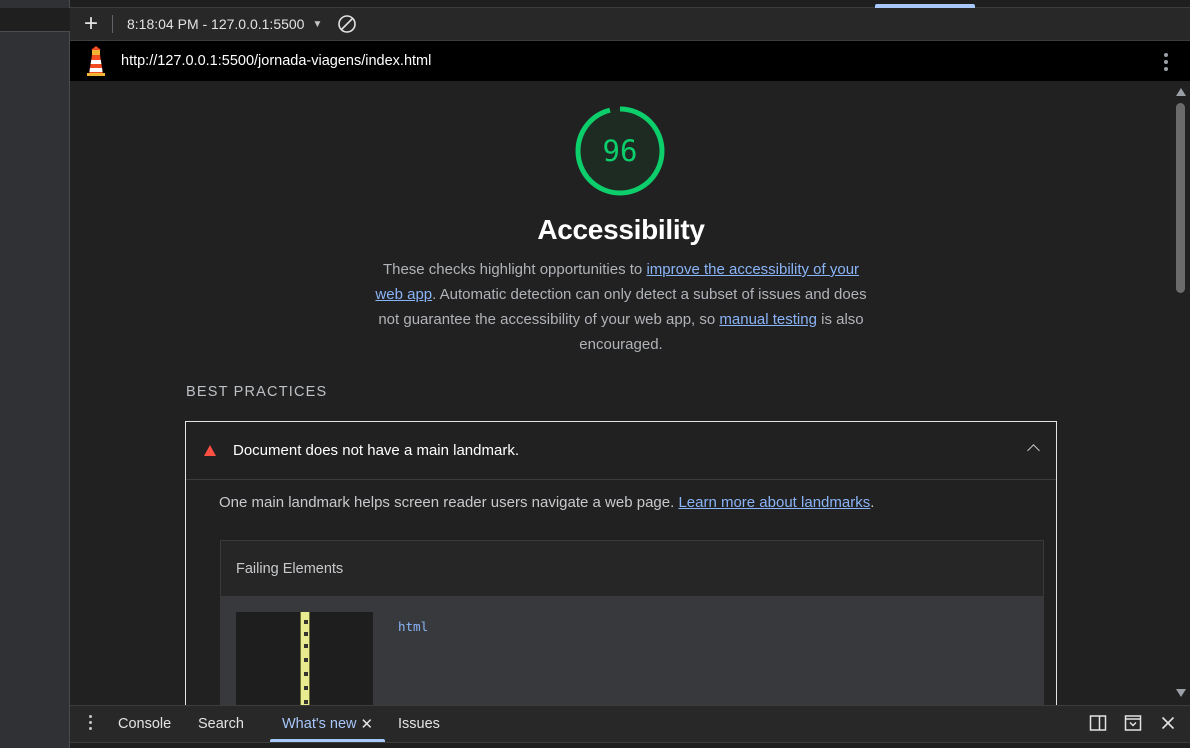  Describe the element at coordinates (35, 20) in the screenshot. I see `left-strip-row` at that location.